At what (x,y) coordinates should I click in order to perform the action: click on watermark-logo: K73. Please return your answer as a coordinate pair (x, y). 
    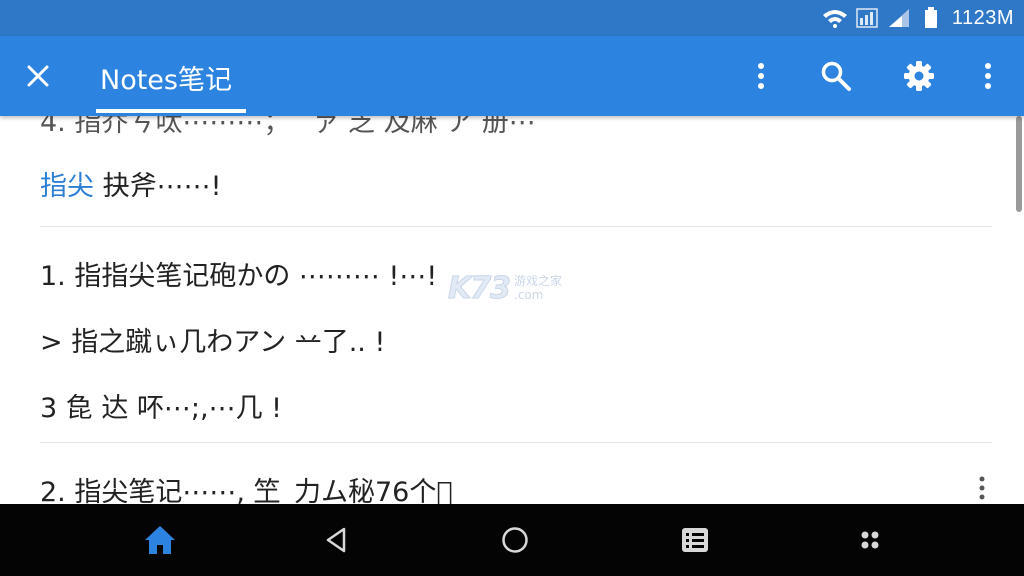
    Looking at the image, I should click on (480, 288).